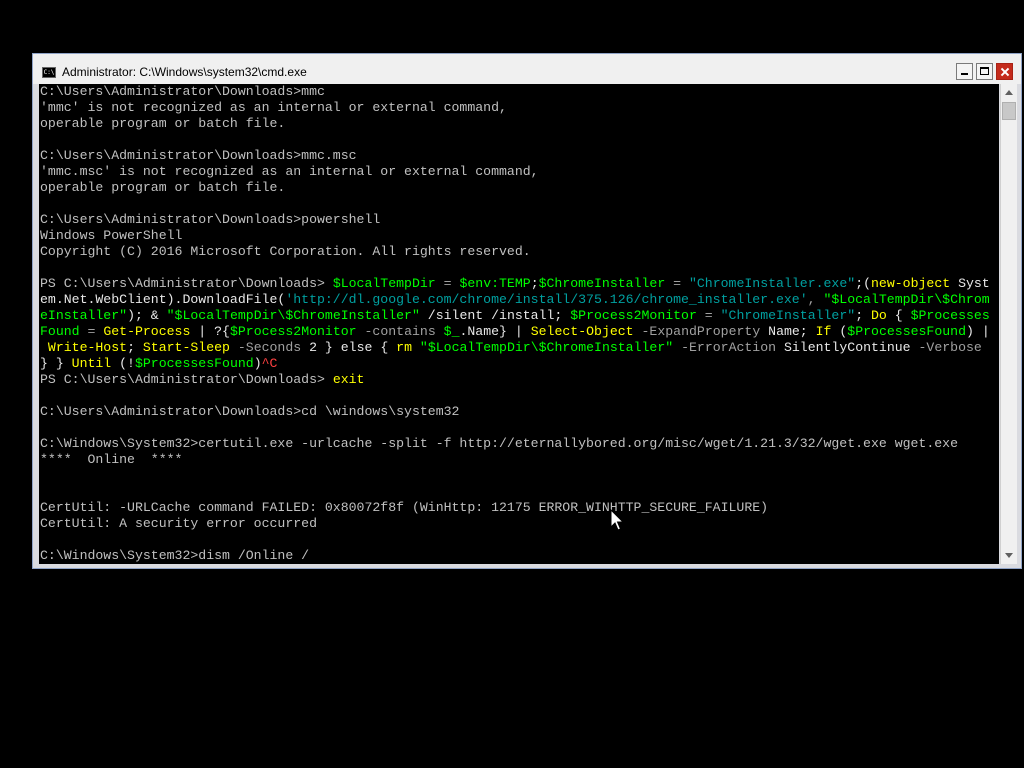 Image resolution: width=1024 pixels, height=768 pixels. What do you see at coordinates (269, 363) in the screenshot?
I see `console-text: ^C` at bounding box center [269, 363].